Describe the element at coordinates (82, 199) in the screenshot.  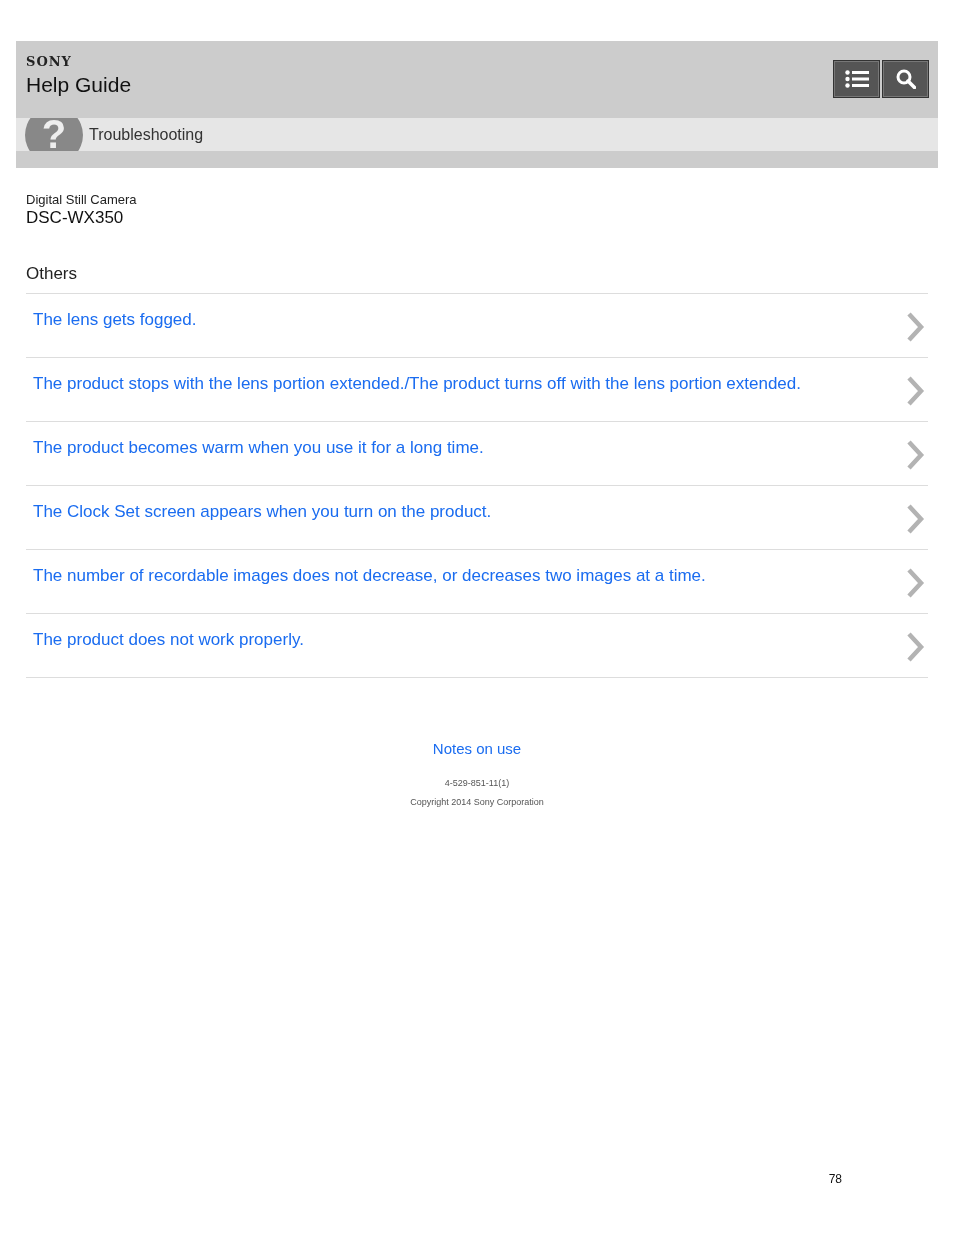
I see `product-category: Digital Still Camera` at that location.